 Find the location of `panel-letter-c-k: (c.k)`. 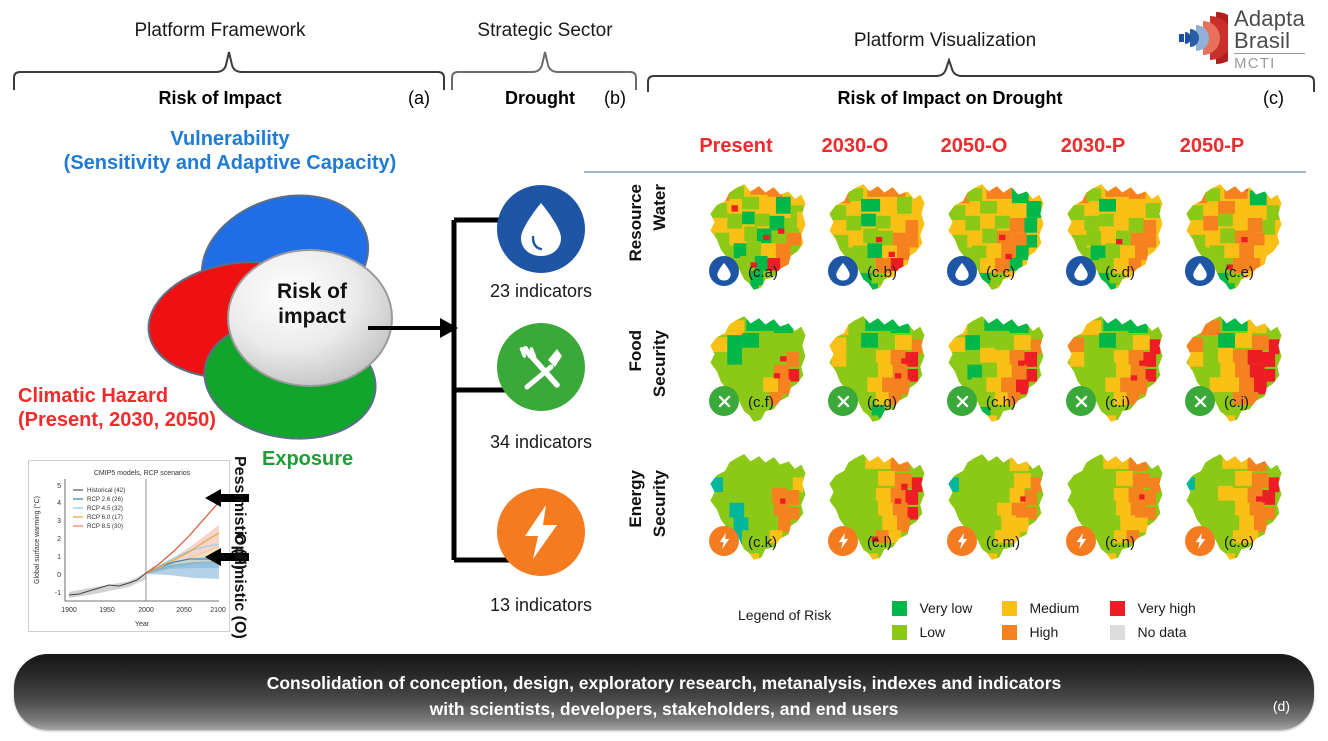

panel-letter-c-k: (c.k) is located at coordinates (763, 542).